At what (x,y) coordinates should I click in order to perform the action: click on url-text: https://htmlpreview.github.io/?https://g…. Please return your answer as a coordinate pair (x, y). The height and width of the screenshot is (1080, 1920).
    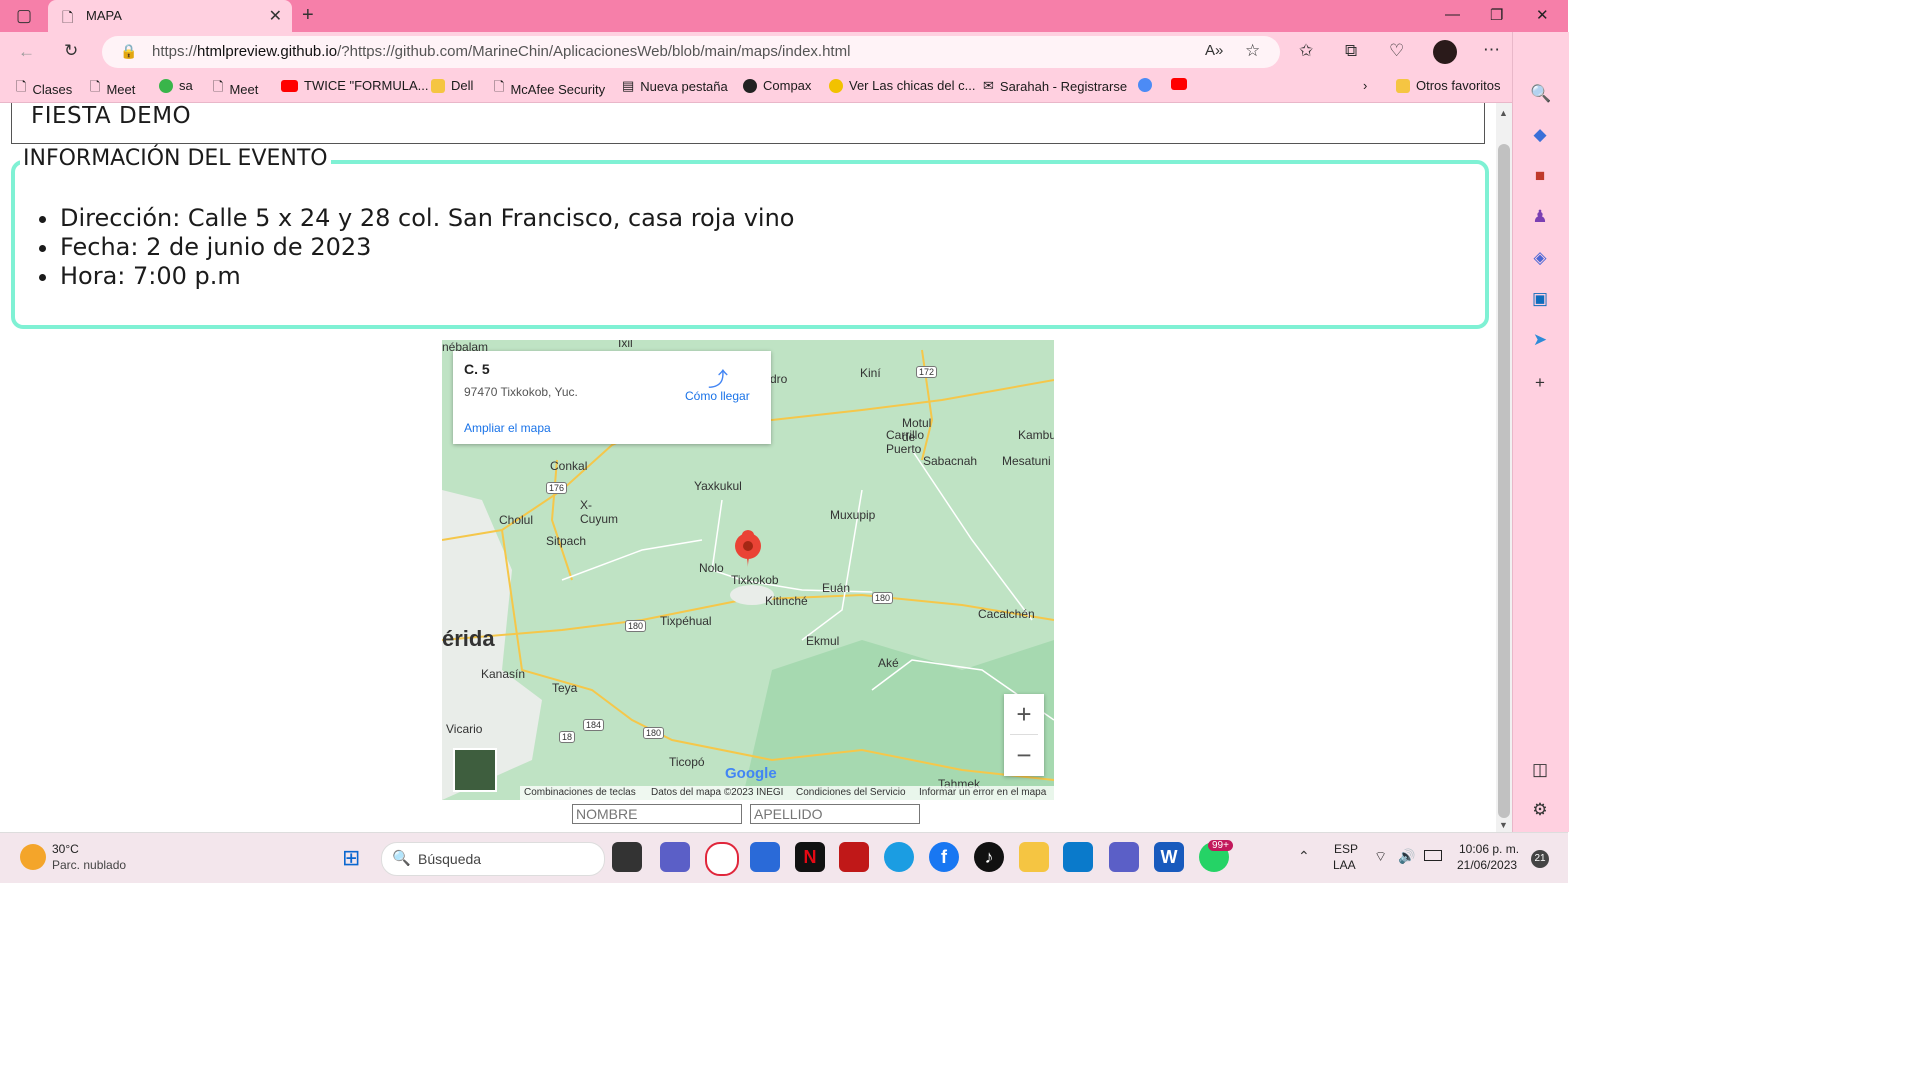
    Looking at the image, I should click on (501, 51).